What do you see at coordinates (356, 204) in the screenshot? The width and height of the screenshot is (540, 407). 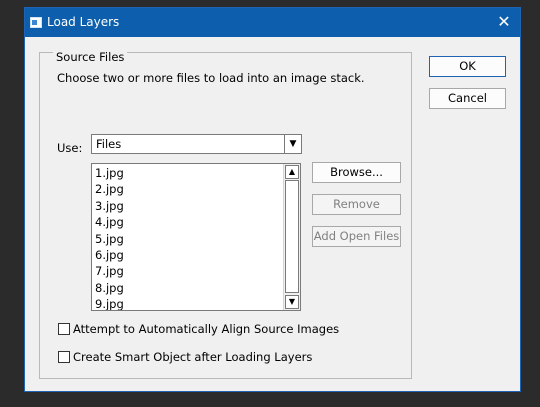 I see `remove-button: Remove` at bounding box center [356, 204].